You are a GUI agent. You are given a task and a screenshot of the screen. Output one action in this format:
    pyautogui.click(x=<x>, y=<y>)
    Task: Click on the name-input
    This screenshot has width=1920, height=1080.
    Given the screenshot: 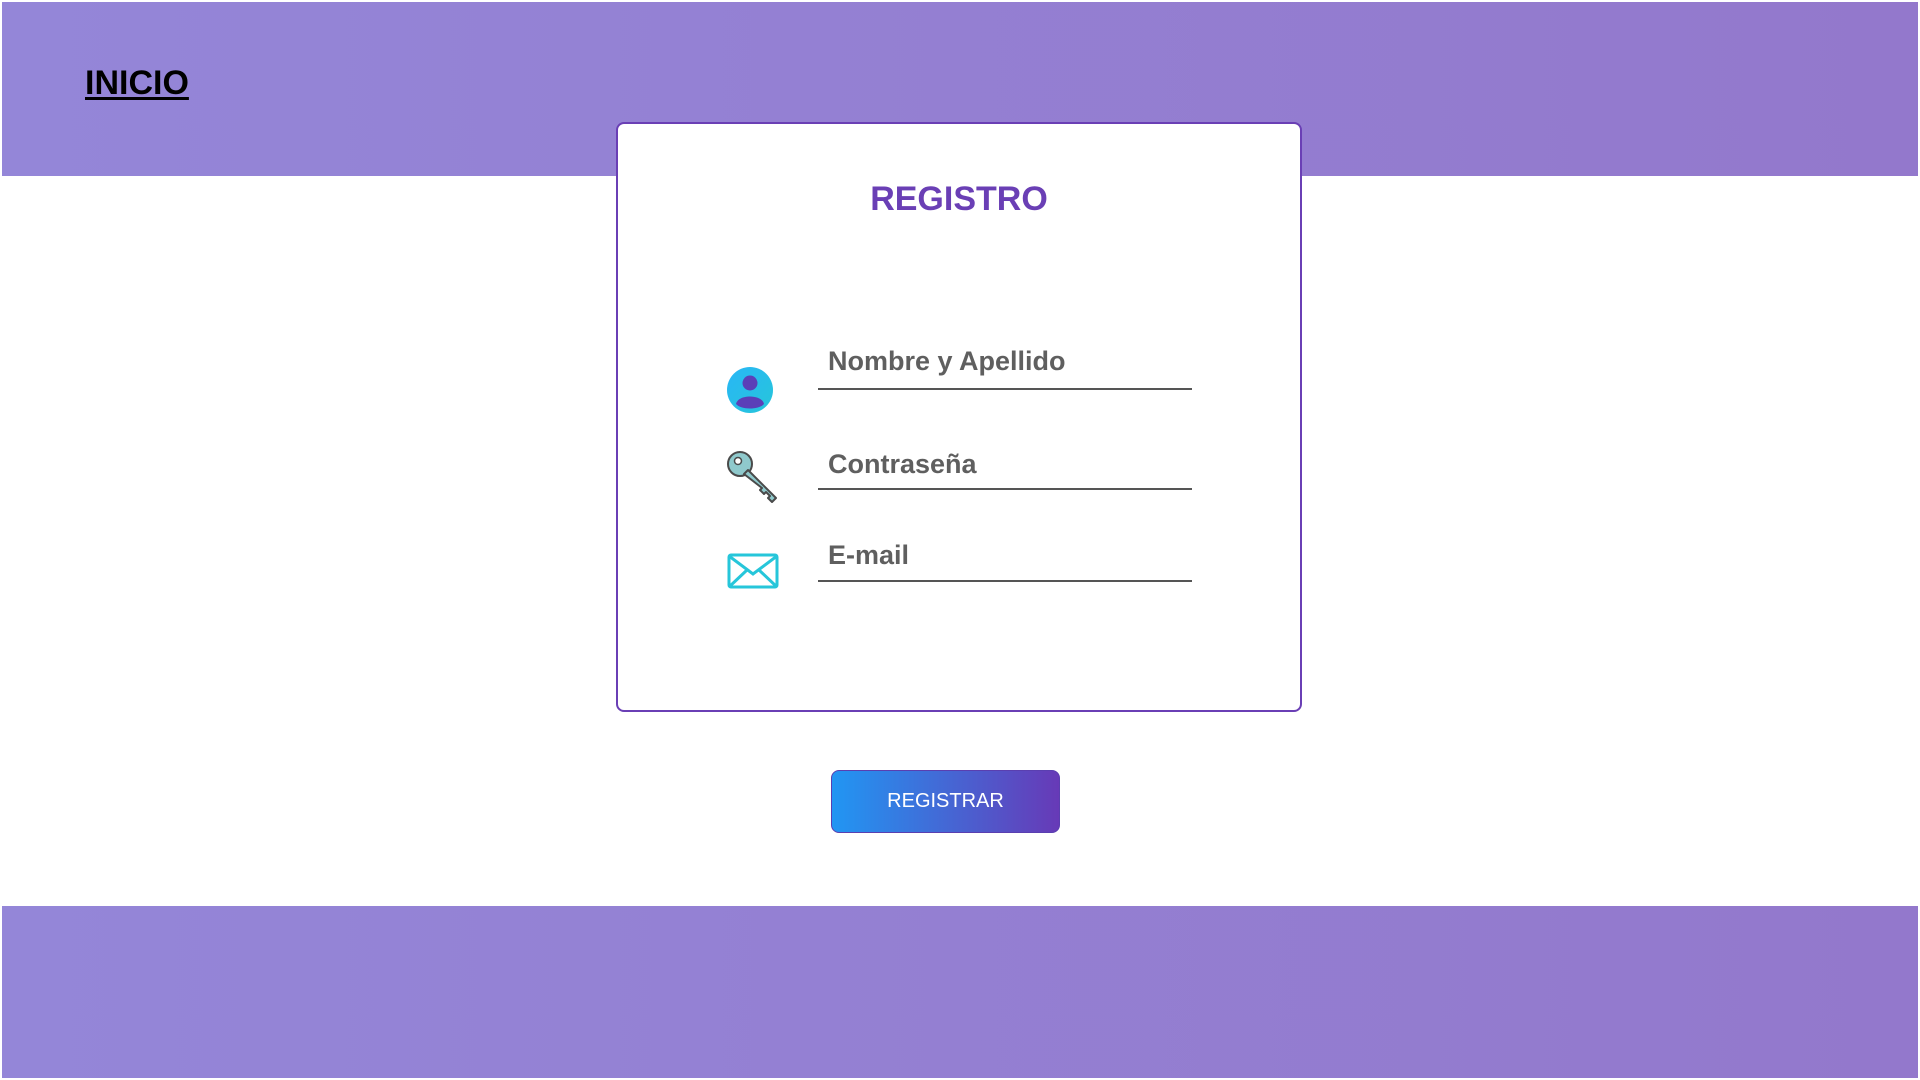 What is the action you would take?
    pyautogui.click(x=1005, y=366)
    